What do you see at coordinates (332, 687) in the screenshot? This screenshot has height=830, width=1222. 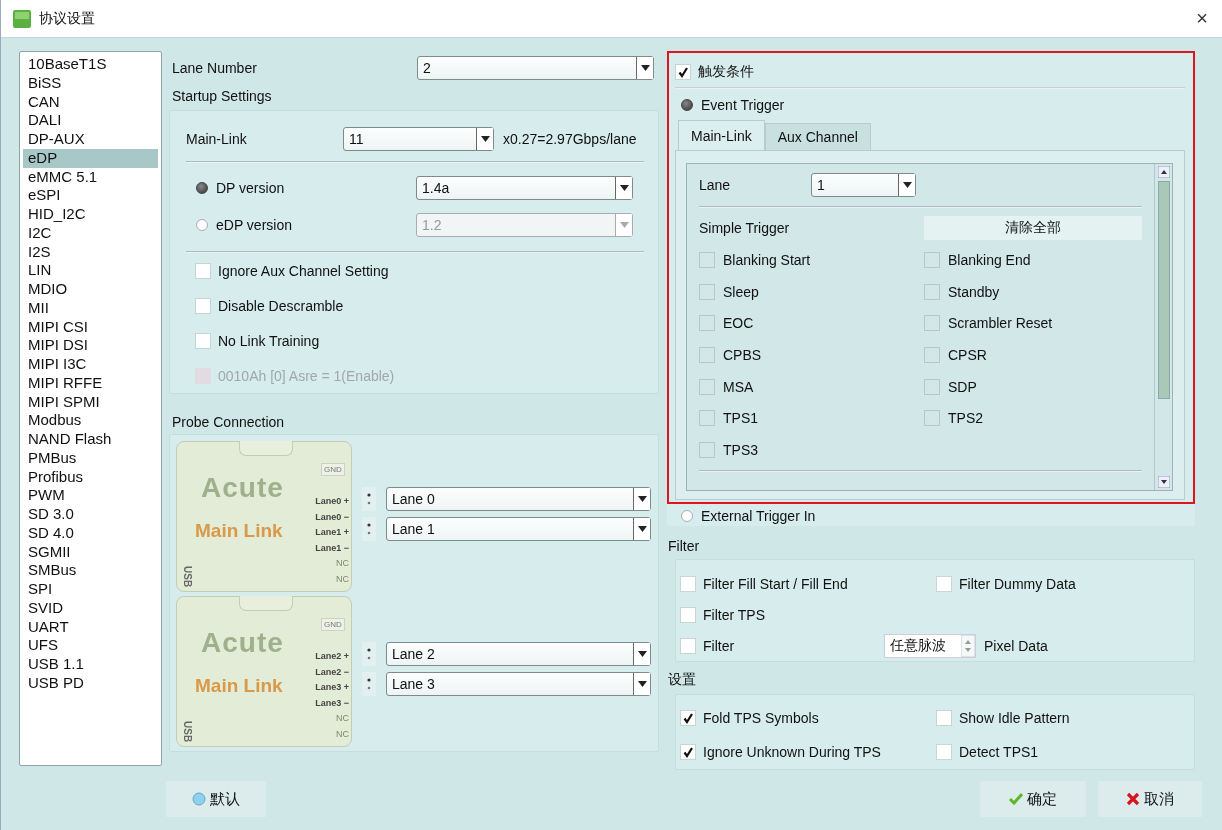 I see `pin-label: Lane3 +` at bounding box center [332, 687].